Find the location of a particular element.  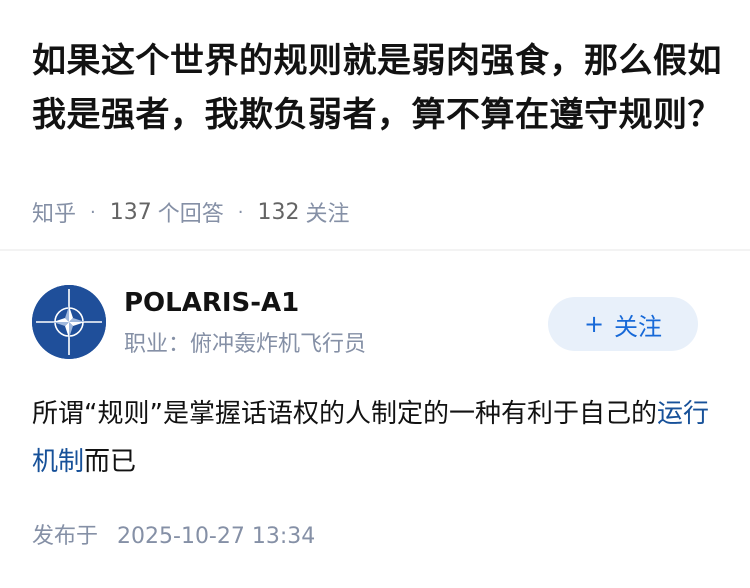

followers-count: 132 is located at coordinates (278, 212).